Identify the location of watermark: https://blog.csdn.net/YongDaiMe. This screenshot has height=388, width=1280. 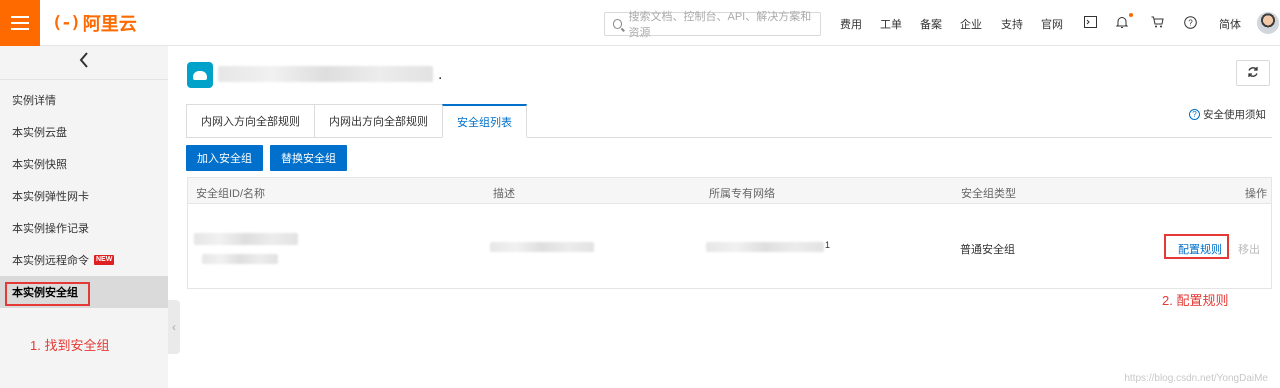
(1196, 378).